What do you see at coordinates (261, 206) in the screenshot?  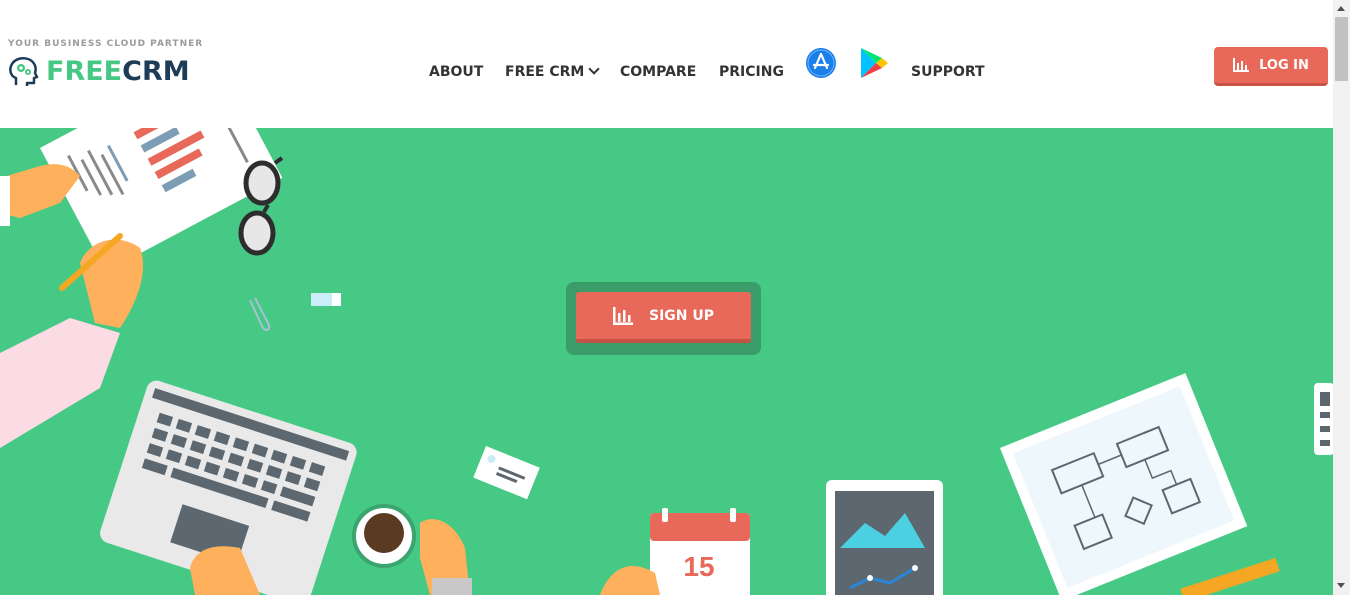 I see `glasses` at bounding box center [261, 206].